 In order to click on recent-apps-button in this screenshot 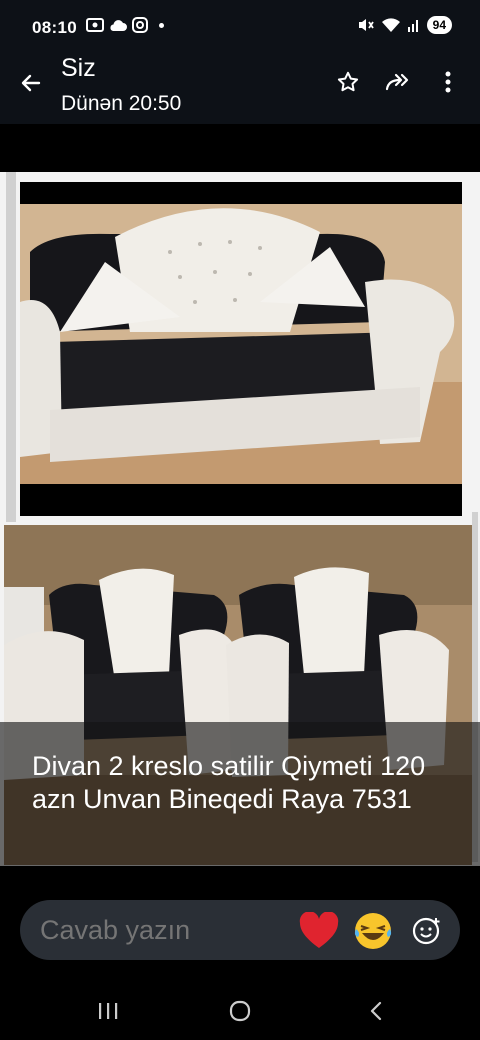, I will do `click(108, 1011)`.